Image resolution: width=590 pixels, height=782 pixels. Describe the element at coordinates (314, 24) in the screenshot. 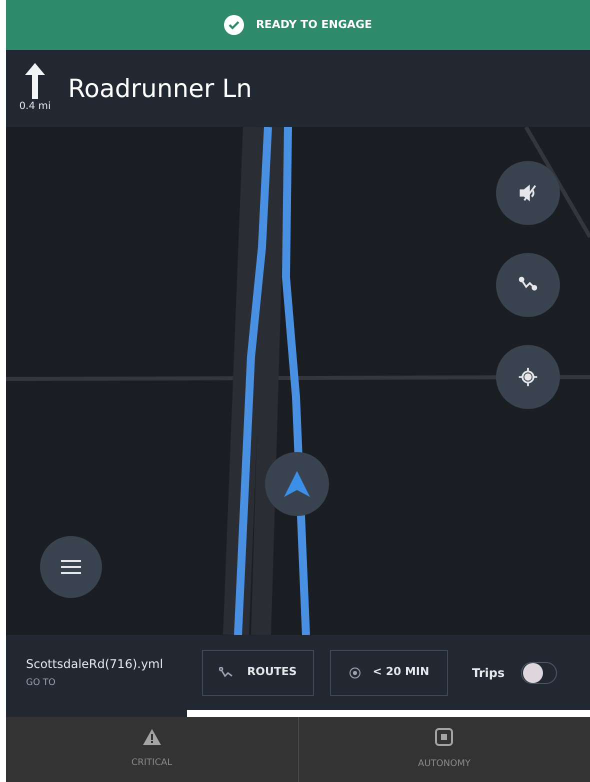

I see `status-text: READY TO ENGAGE` at that location.